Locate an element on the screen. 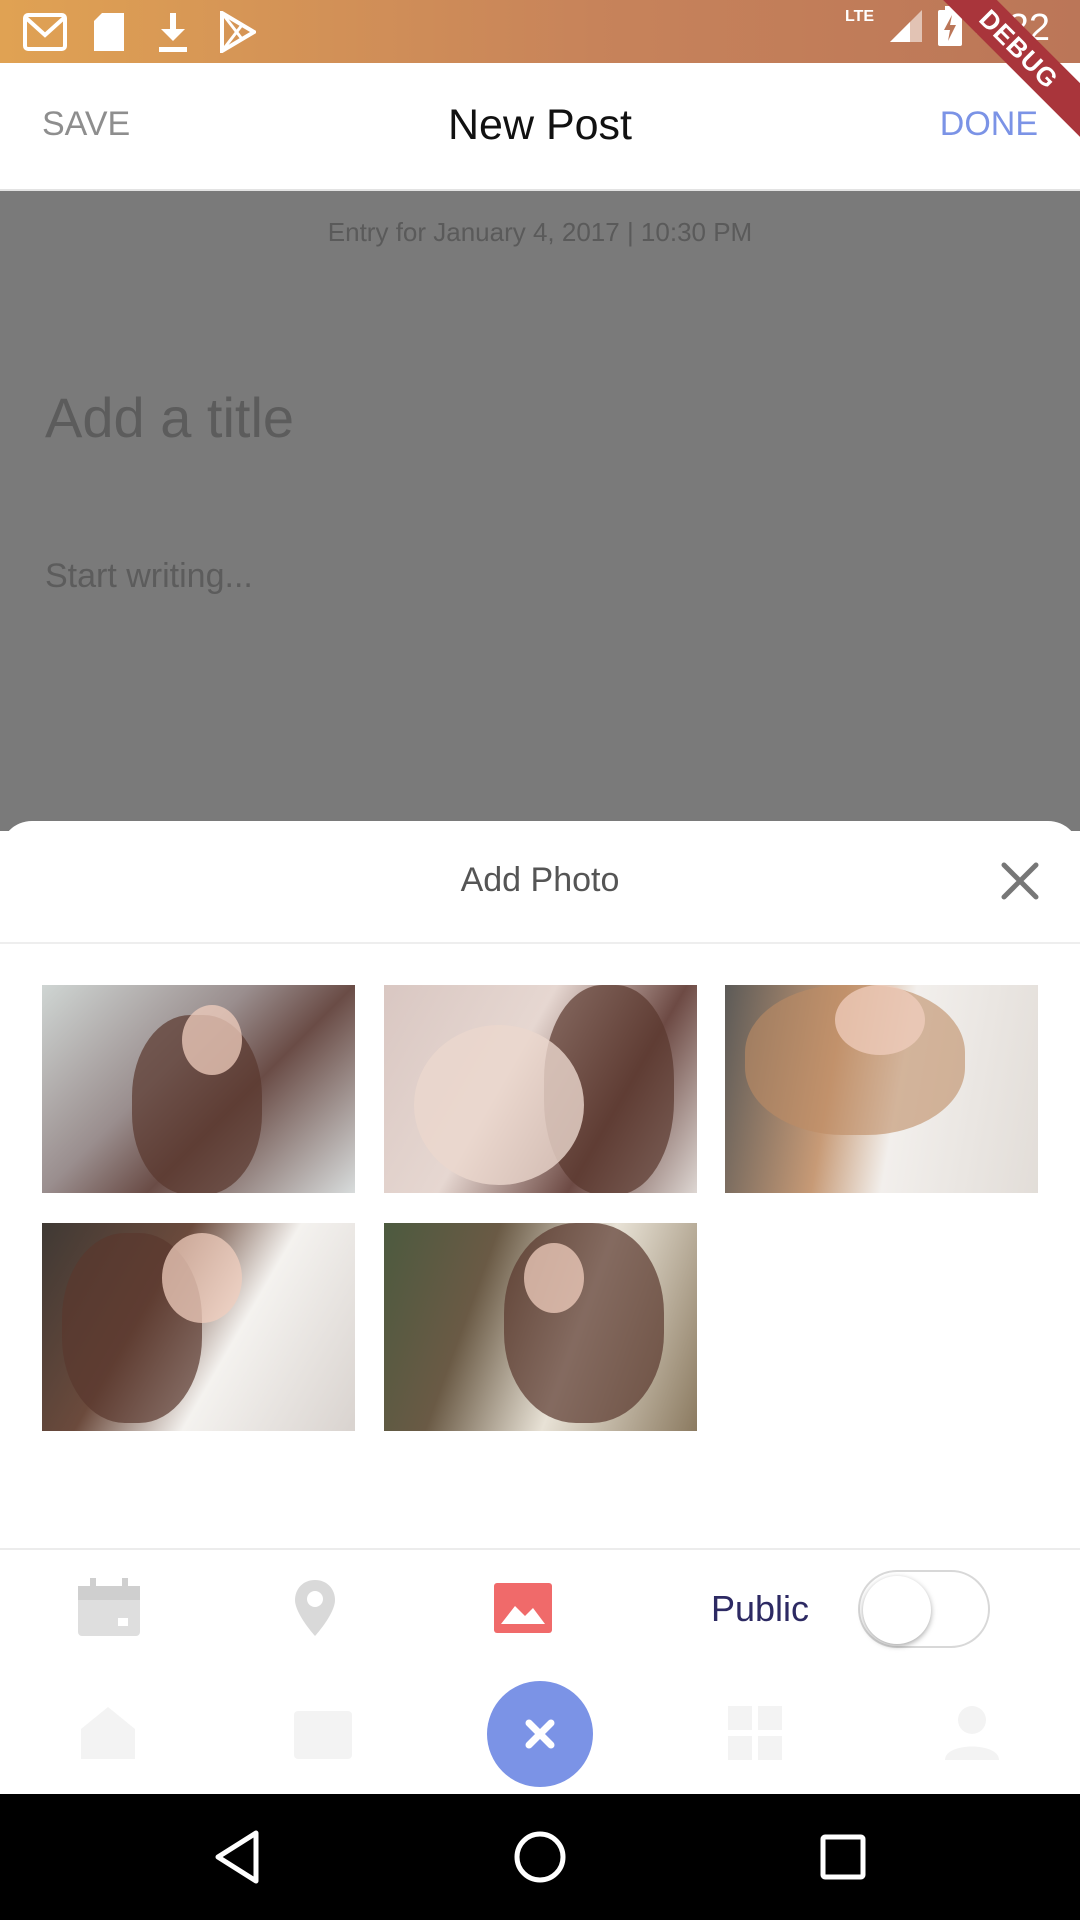  photo-icon is located at coordinates (523, 1608).